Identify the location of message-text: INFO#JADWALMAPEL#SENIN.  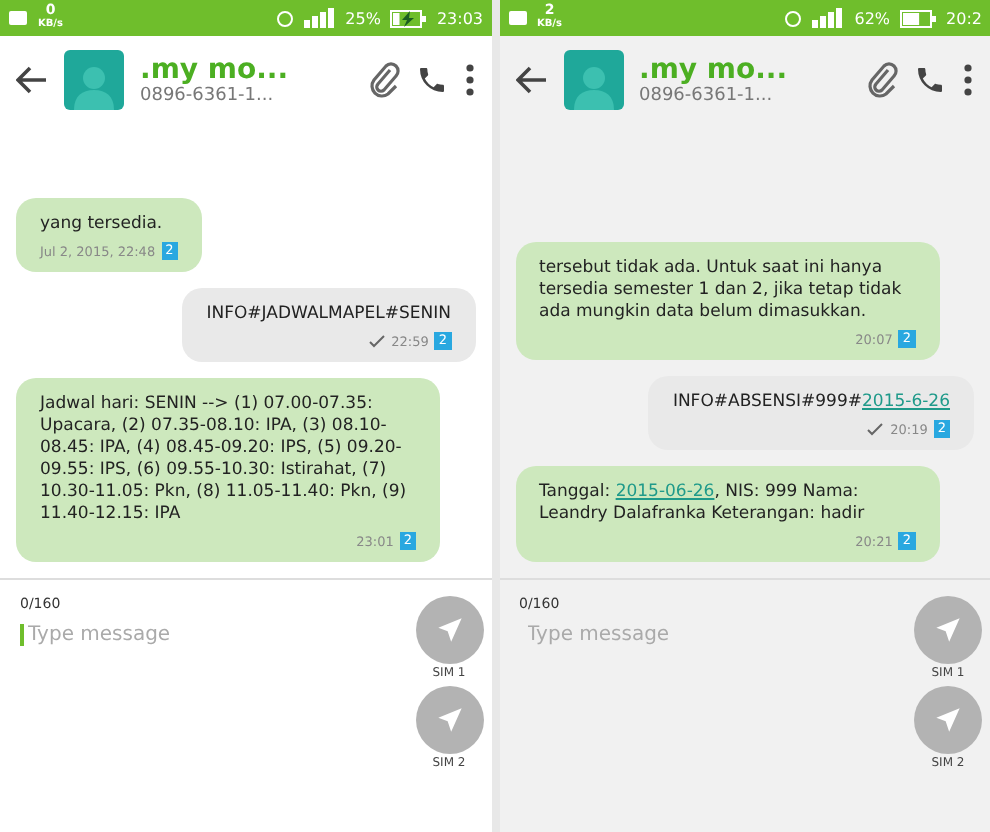
(328, 315).